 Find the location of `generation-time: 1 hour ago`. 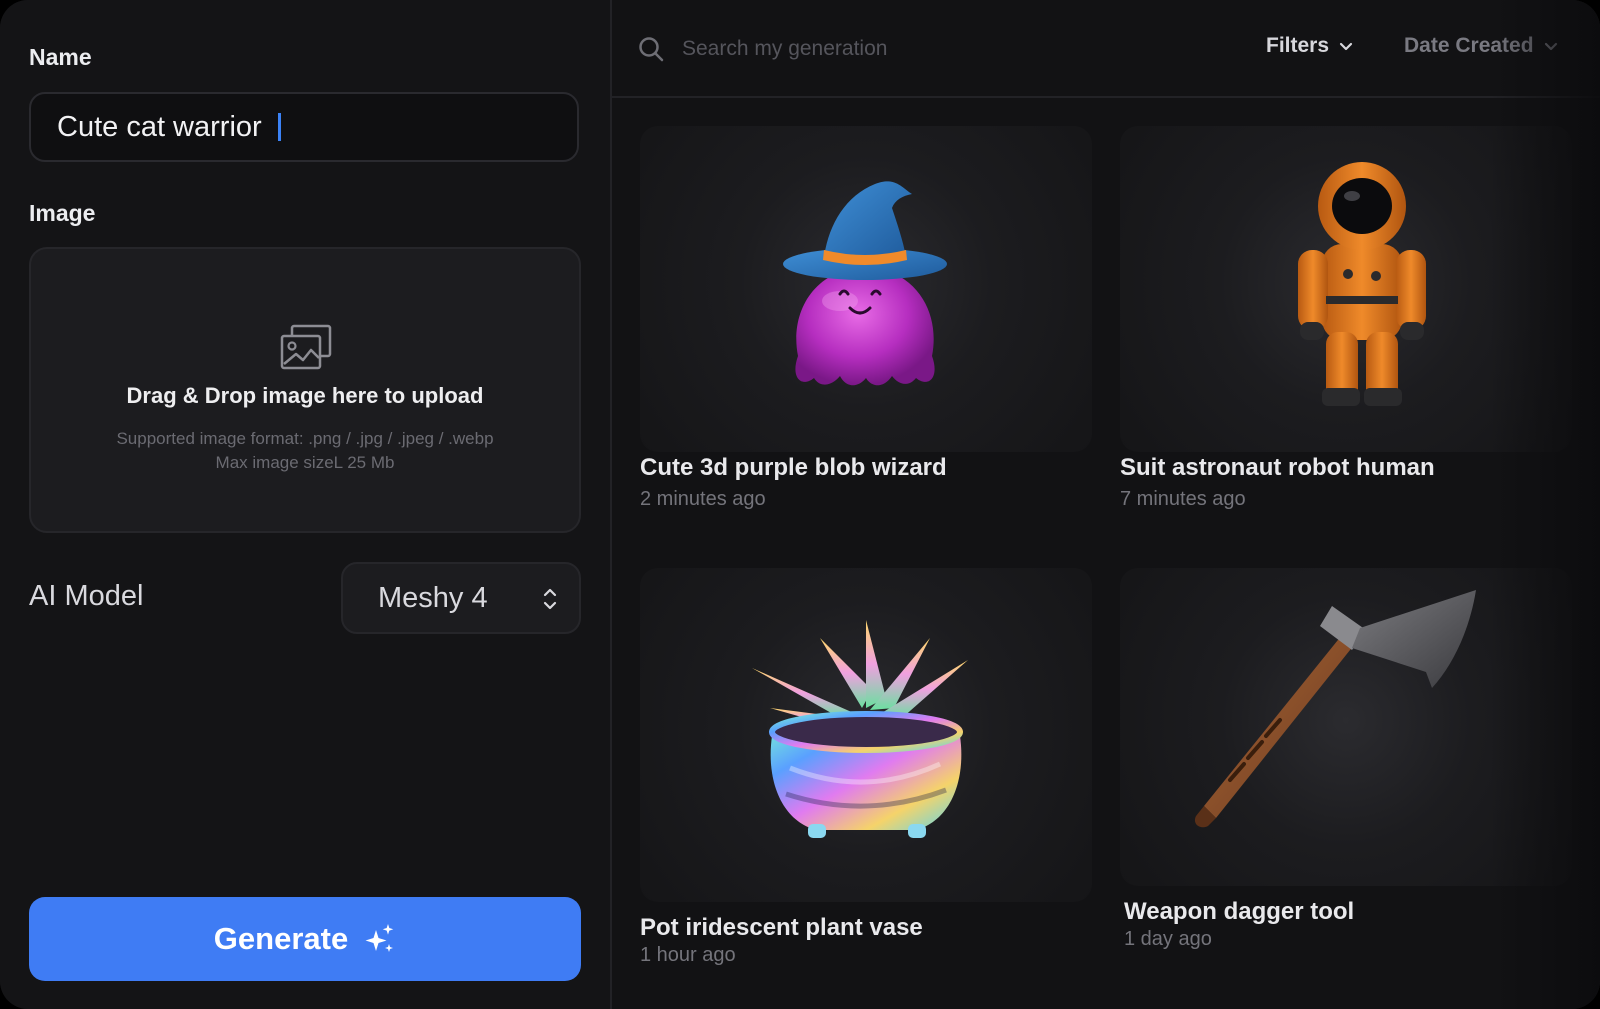

generation-time: 1 hour ago is located at coordinates (688, 955).